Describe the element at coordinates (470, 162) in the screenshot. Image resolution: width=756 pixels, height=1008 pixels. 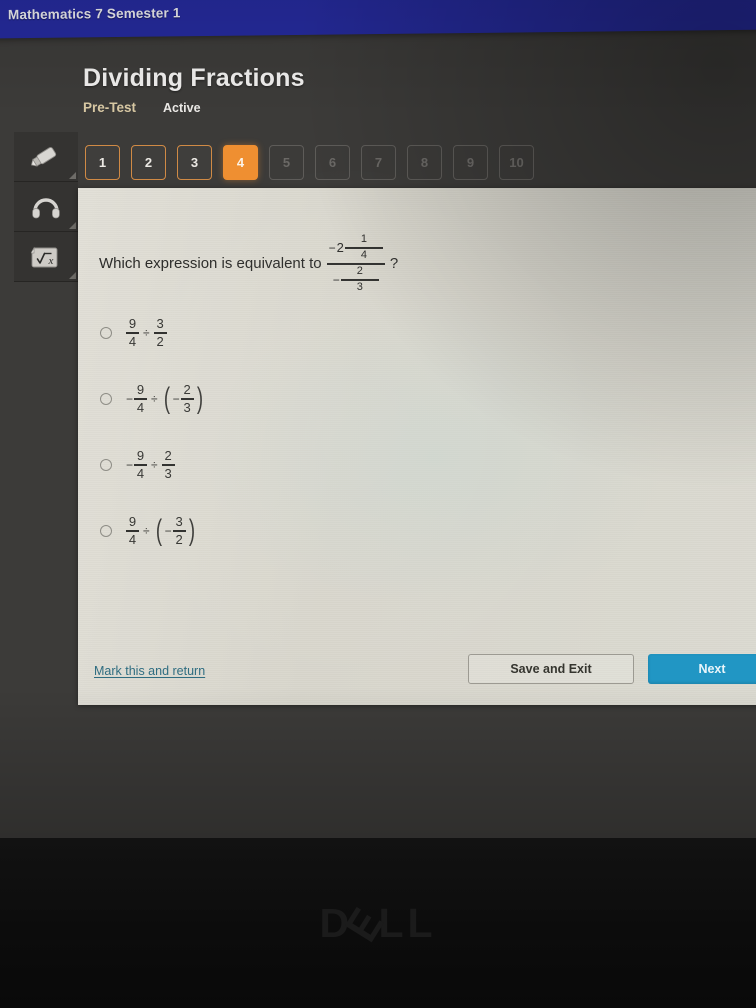
I see `question-number-9: 9` at that location.